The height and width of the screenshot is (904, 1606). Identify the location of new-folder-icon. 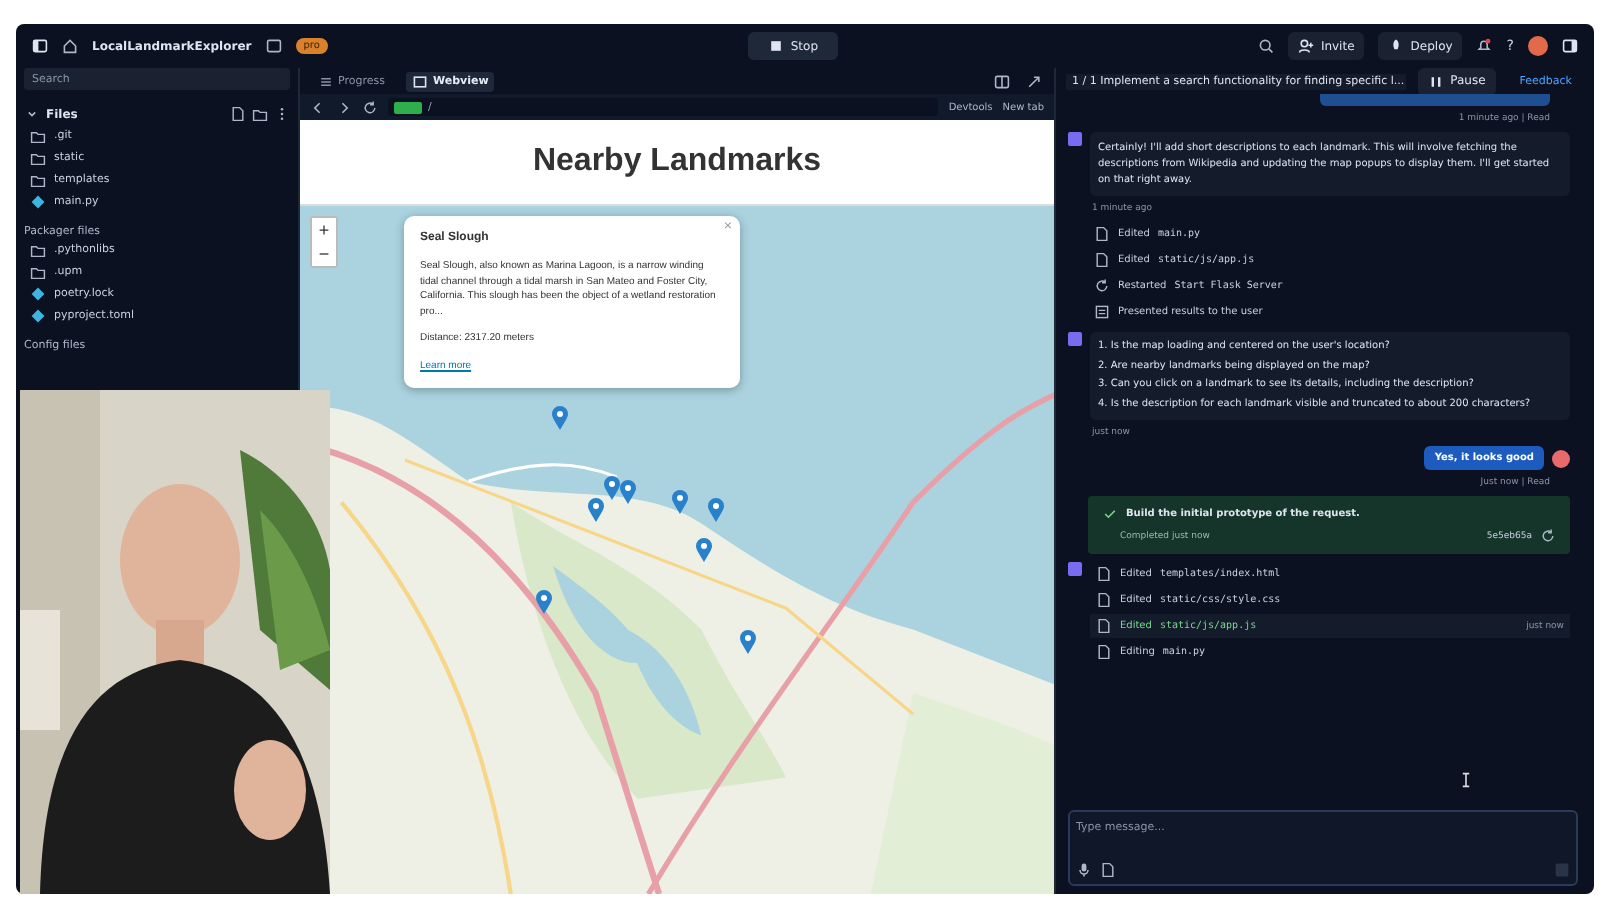
(260, 114).